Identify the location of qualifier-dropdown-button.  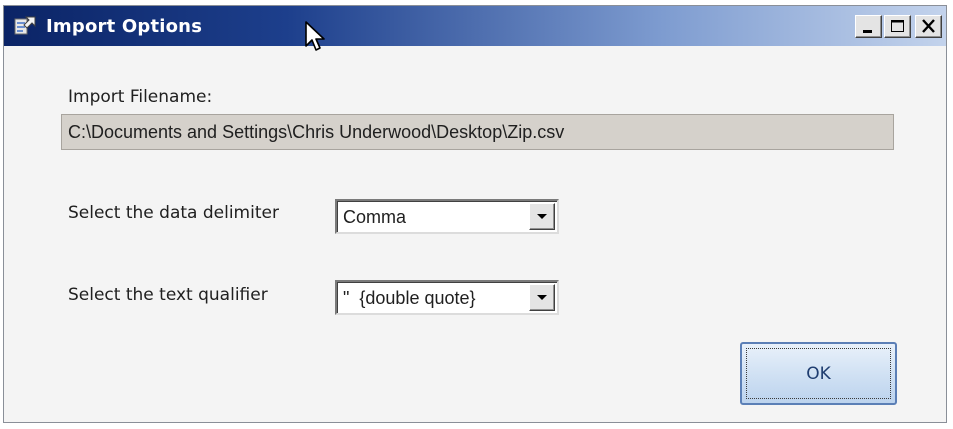
(542, 297).